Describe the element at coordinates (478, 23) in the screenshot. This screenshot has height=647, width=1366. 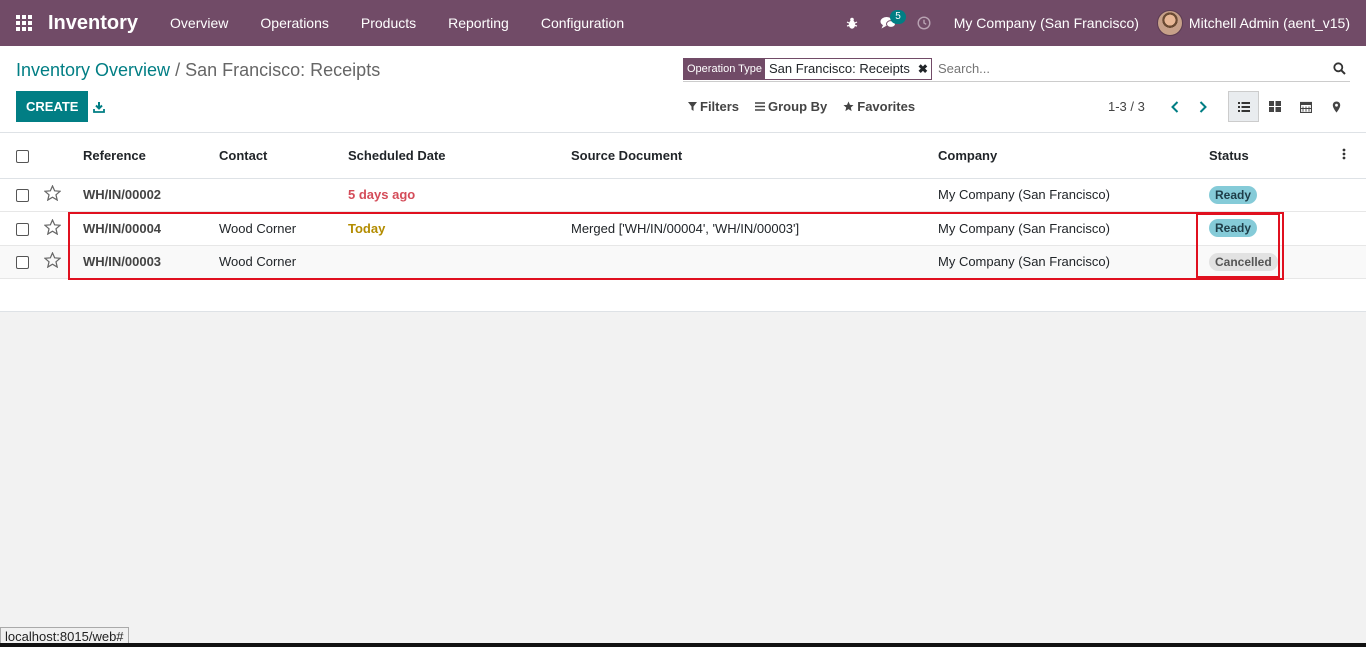
I see `menu-reporting: Reporting` at that location.